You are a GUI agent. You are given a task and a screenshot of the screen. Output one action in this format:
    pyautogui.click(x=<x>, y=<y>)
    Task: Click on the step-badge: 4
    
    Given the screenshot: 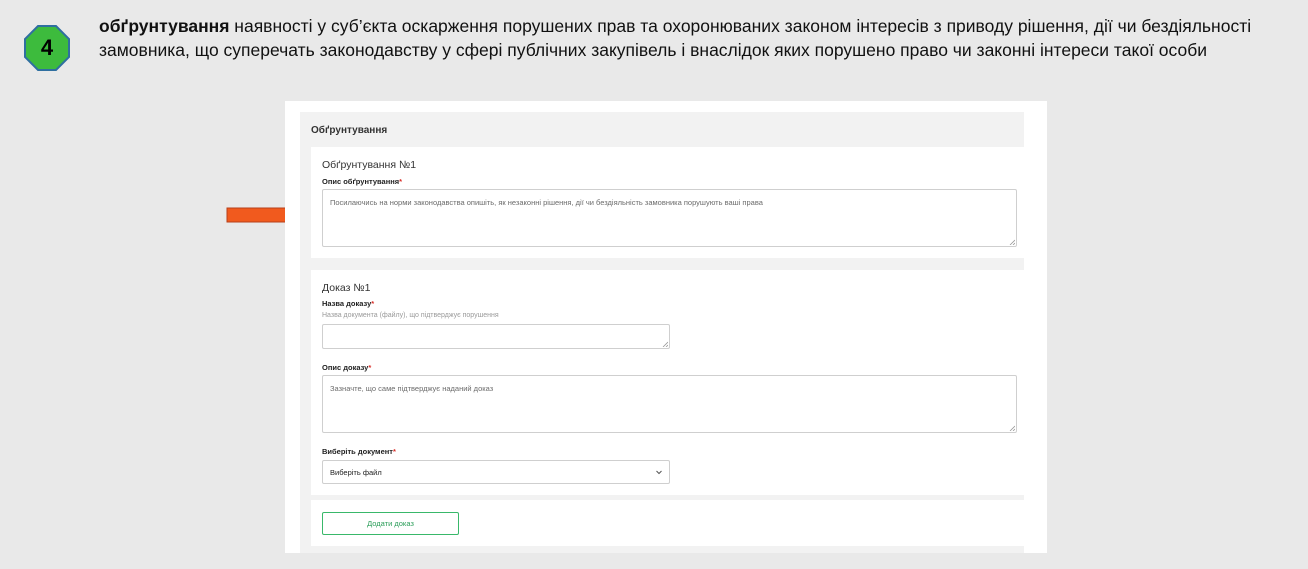 What is the action you would take?
    pyautogui.click(x=47, y=48)
    